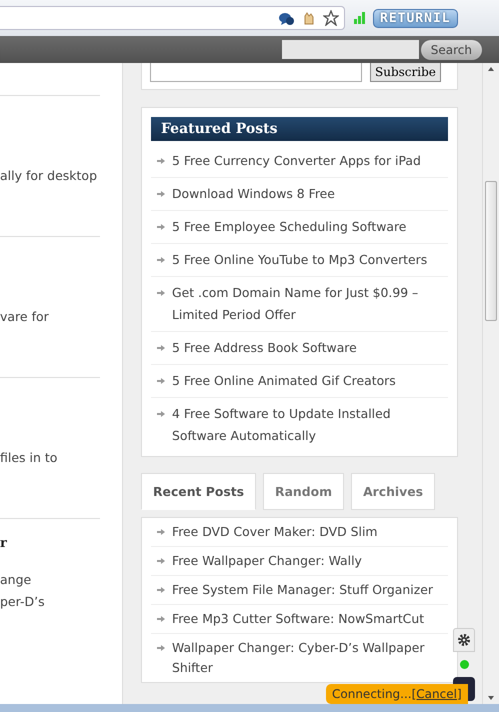 The height and width of the screenshot is (712, 499). I want to click on featured-posts-title: Featured Posts, so click(299, 129).